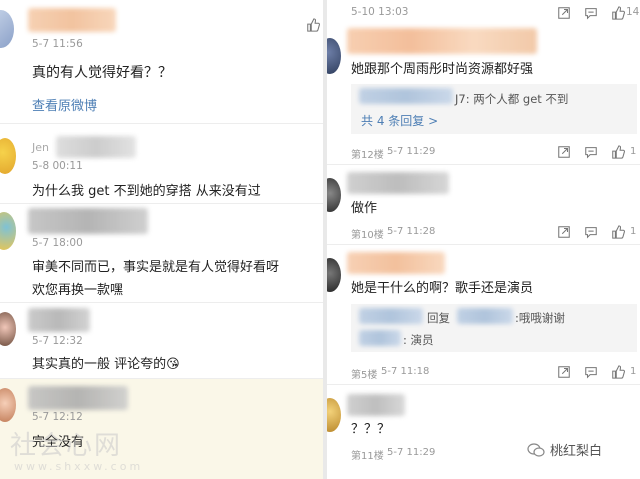 This screenshot has width=640, height=479. Describe the element at coordinates (442, 288) in the screenshot. I see `comment-text: 她是干什么的啊？歌手还是演员` at that location.